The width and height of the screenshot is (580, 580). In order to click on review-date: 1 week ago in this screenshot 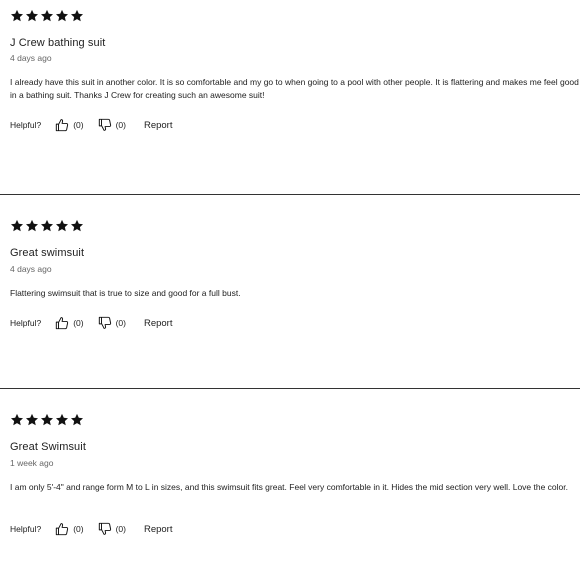, I will do `click(32, 463)`.